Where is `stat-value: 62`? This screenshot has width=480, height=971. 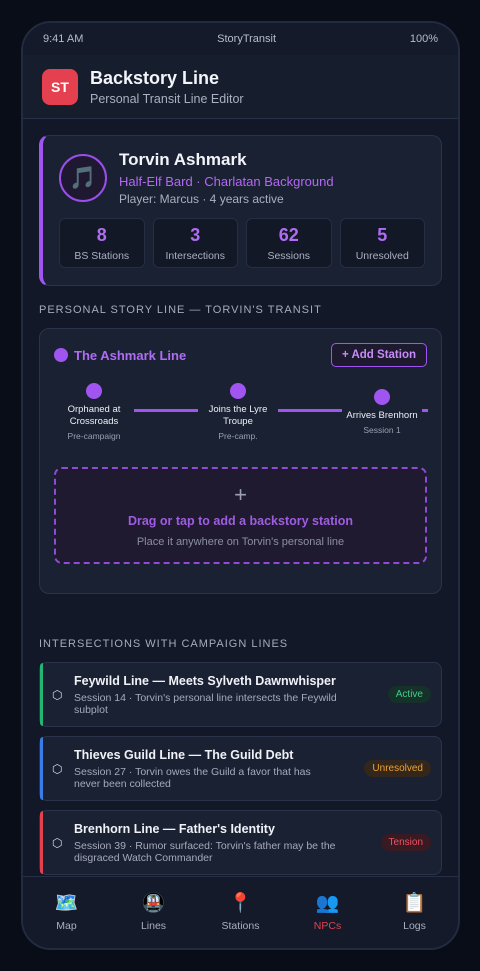
stat-value: 62 is located at coordinates (288, 234).